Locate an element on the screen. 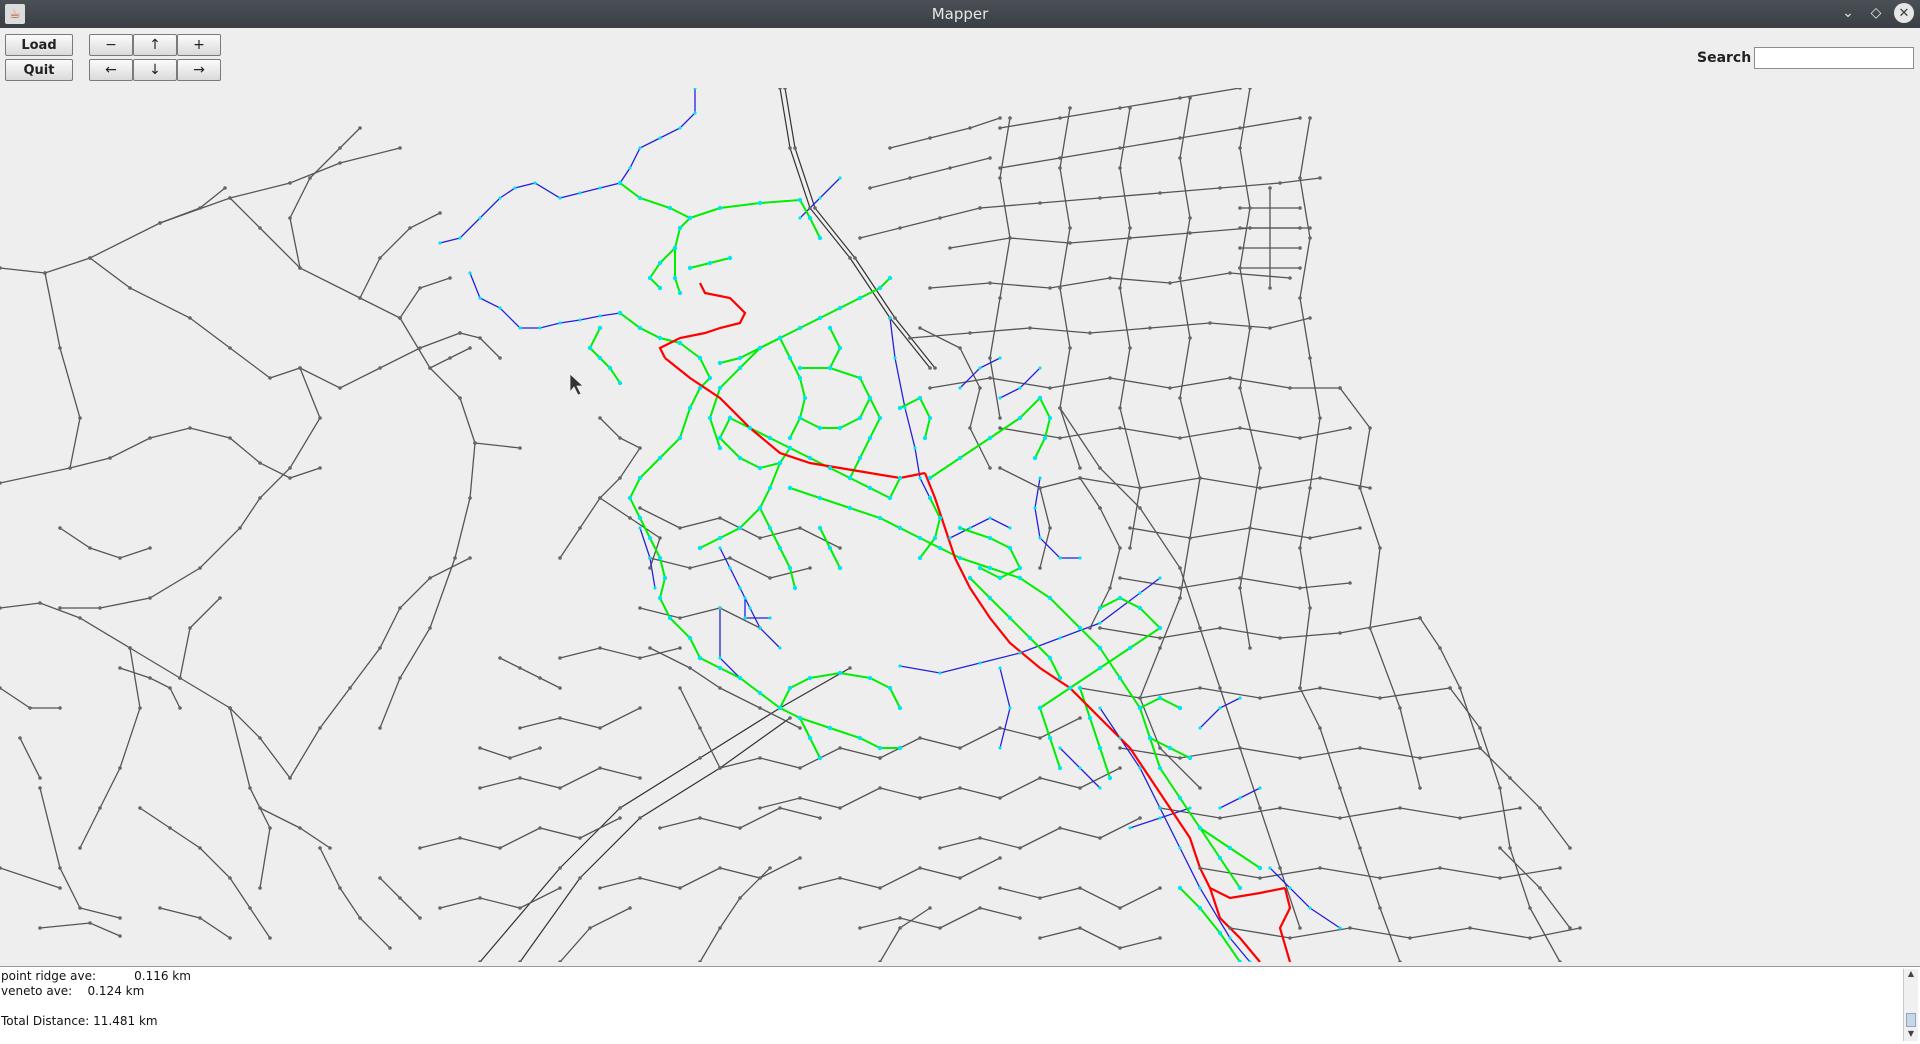 The width and height of the screenshot is (1920, 1044). pan-right-button: → is located at coordinates (199, 70).